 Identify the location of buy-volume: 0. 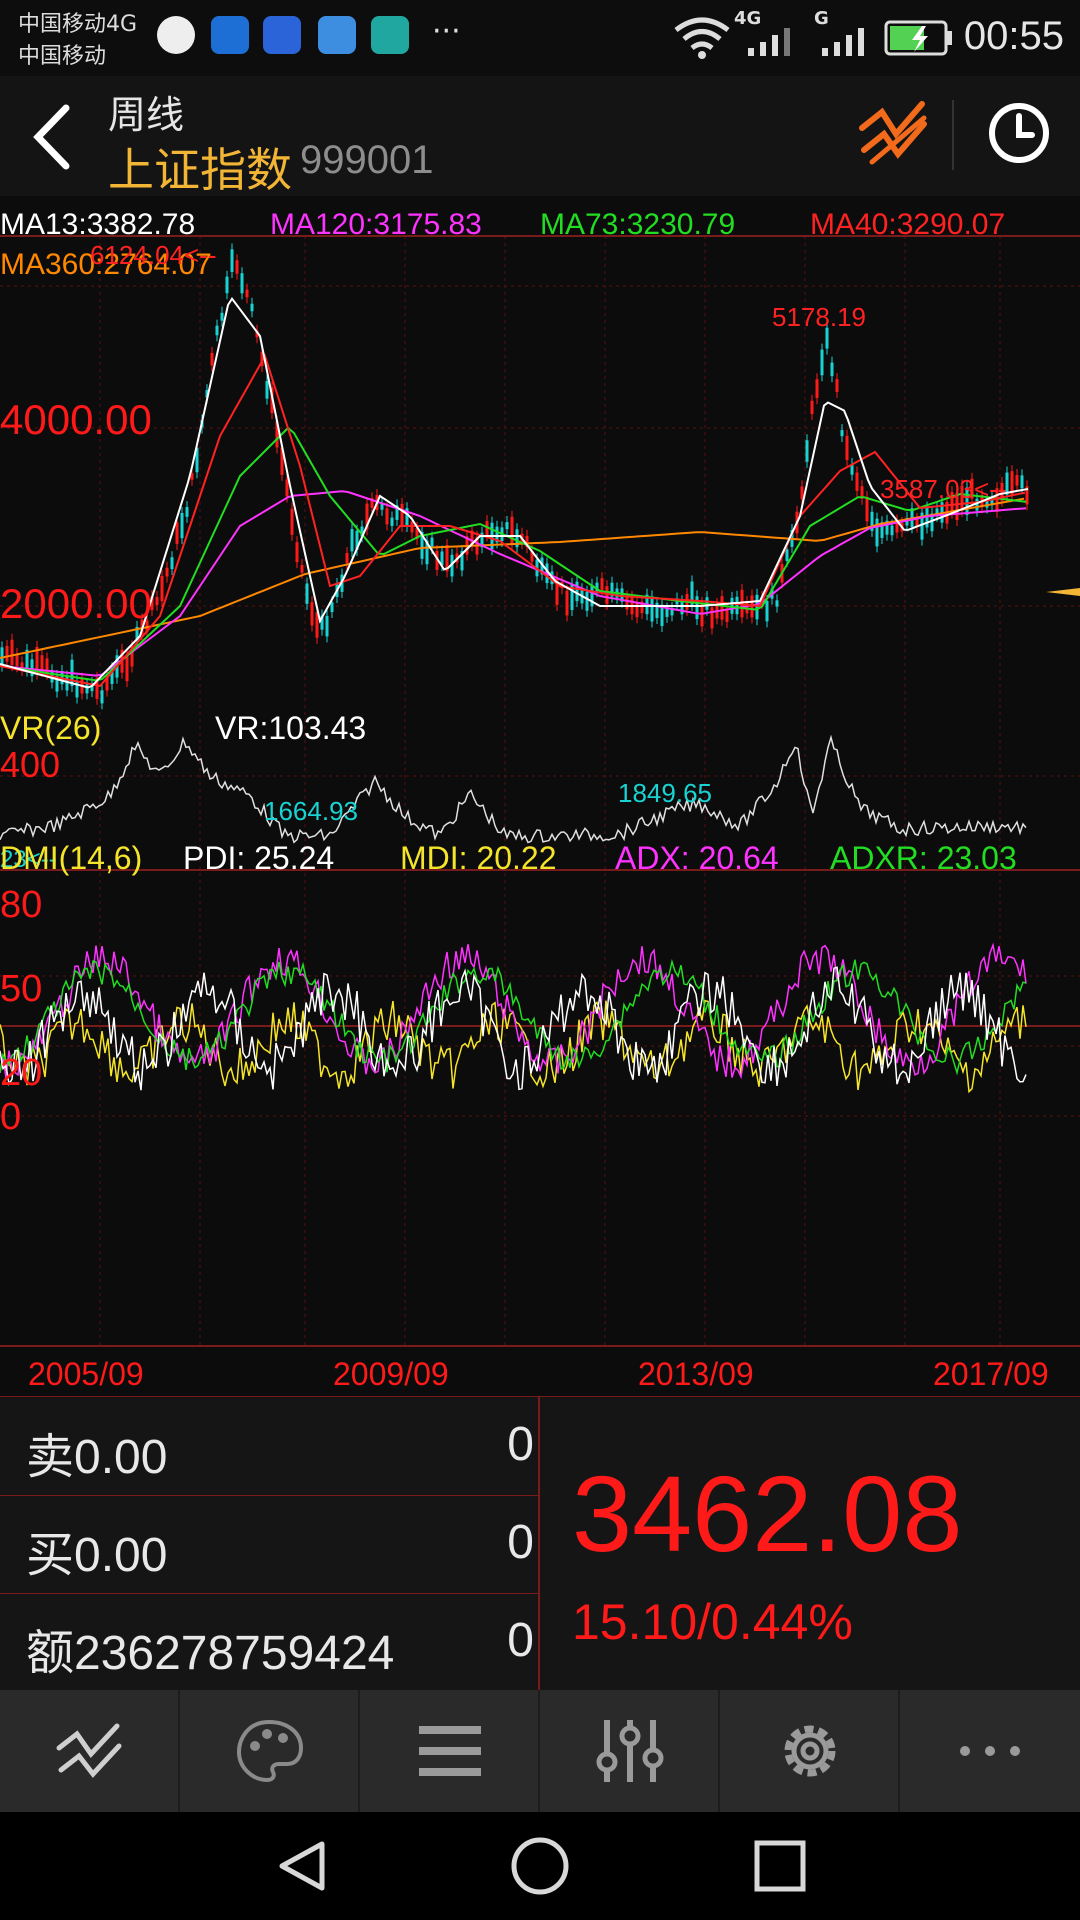
(520, 1542).